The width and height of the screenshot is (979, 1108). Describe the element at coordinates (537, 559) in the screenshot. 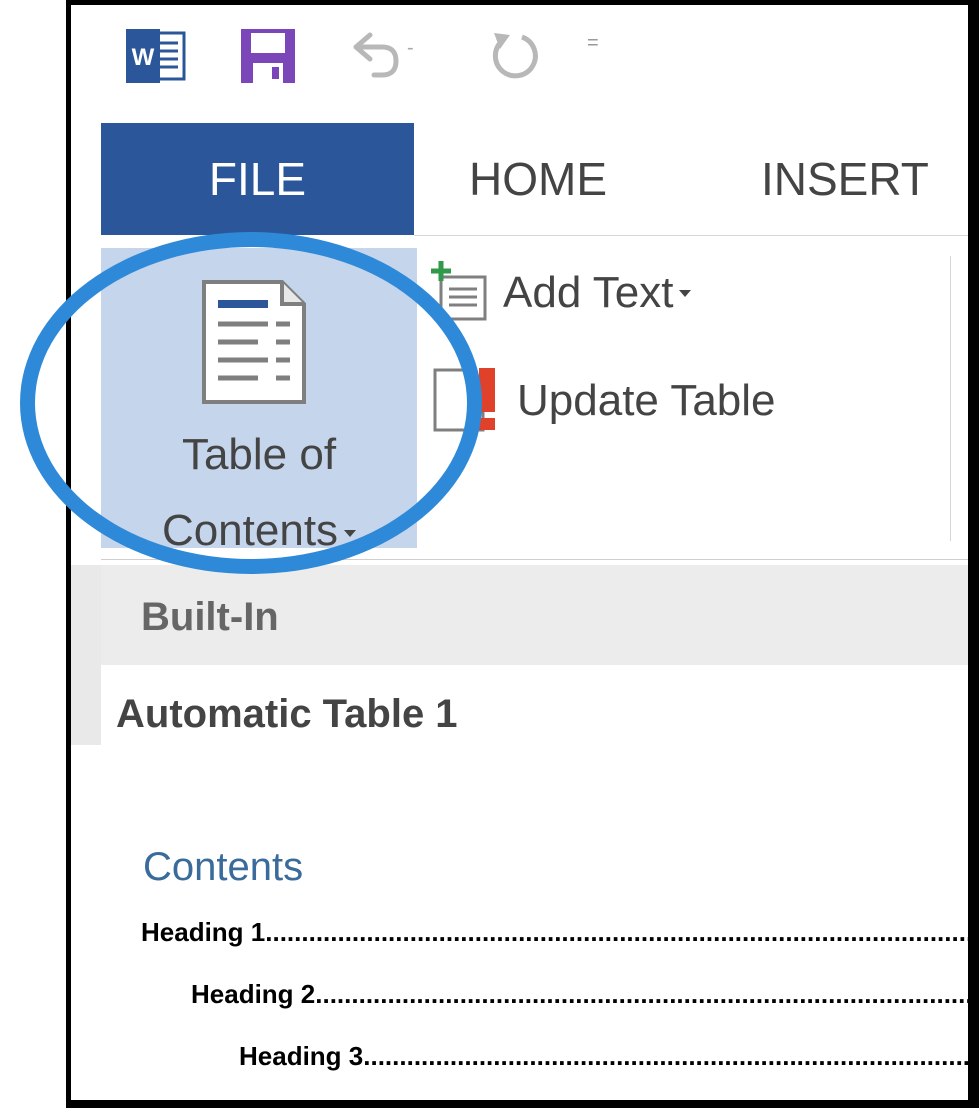

I see `ribbon-bottom-border` at that location.